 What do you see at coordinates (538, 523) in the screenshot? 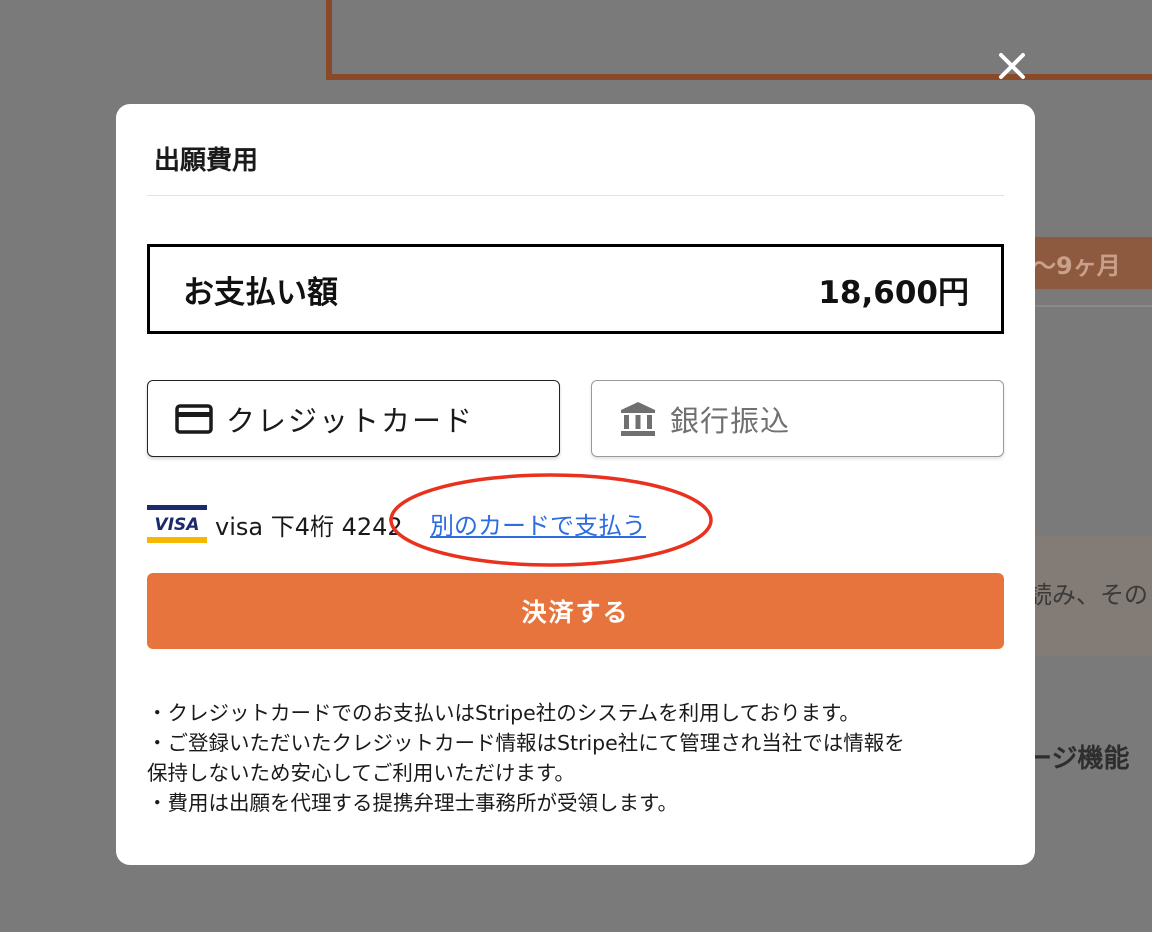
I see `pay-with-other-card-link: 別のカードで支払う` at bounding box center [538, 523].